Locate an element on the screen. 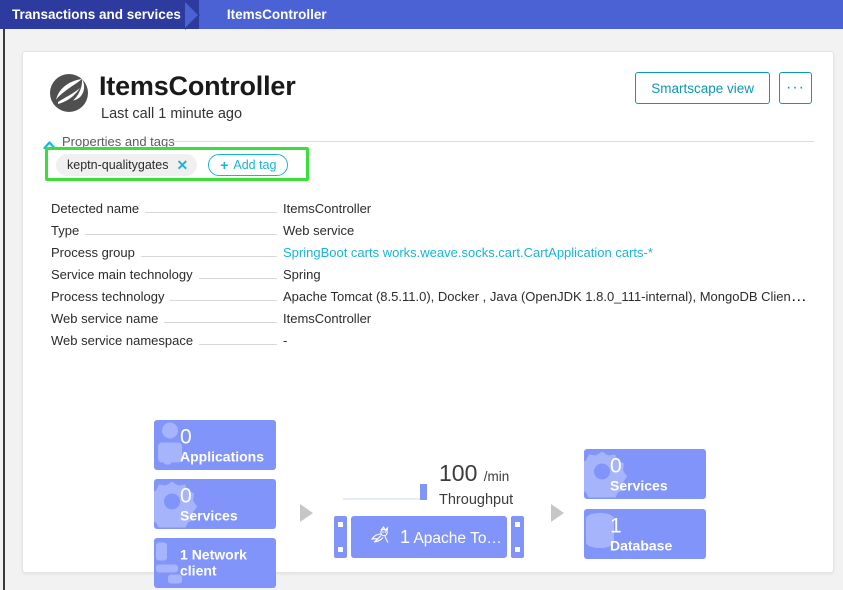 The height and width of the screenshot is (590, 843). breadcrumb-item-current: ItemsController is located at coordinates (273, 14).